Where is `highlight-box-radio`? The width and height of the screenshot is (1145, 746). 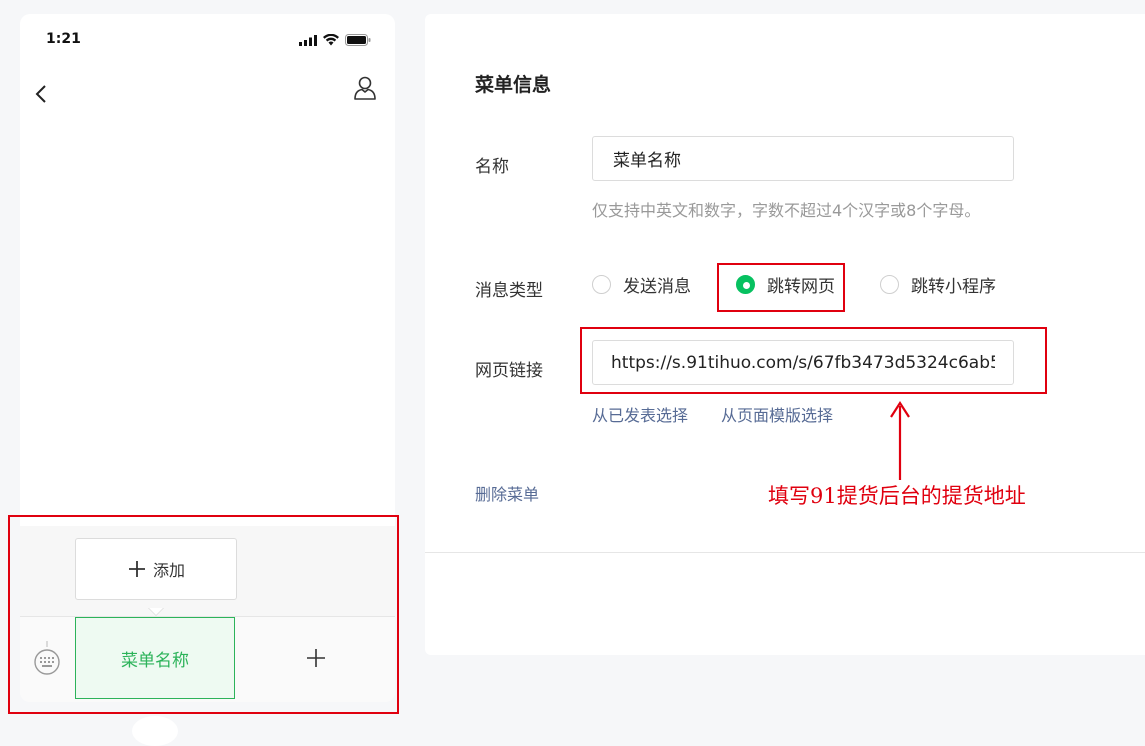 highlight-box-radio is located at coordinates (781, 287).